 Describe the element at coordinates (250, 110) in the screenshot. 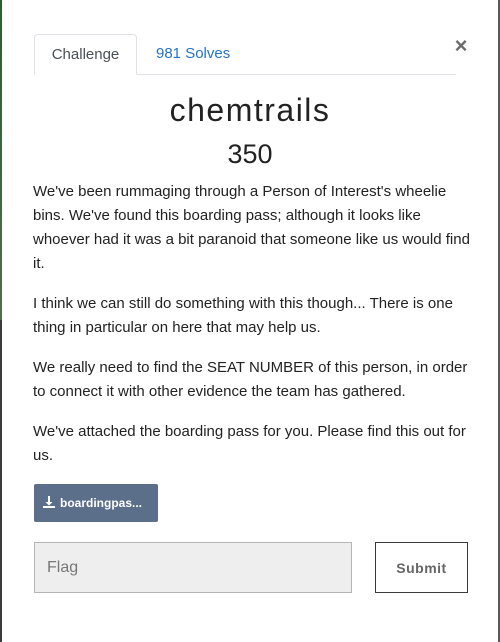

I see `challenge-title: chemtrails` at that location.